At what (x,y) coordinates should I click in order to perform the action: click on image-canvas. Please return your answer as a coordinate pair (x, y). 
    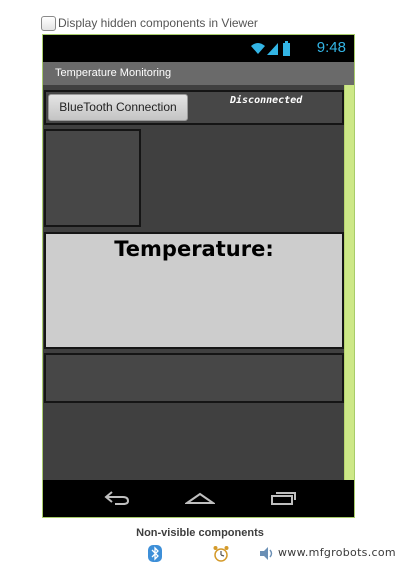
    Looking at the image, I should click on (92, 178).